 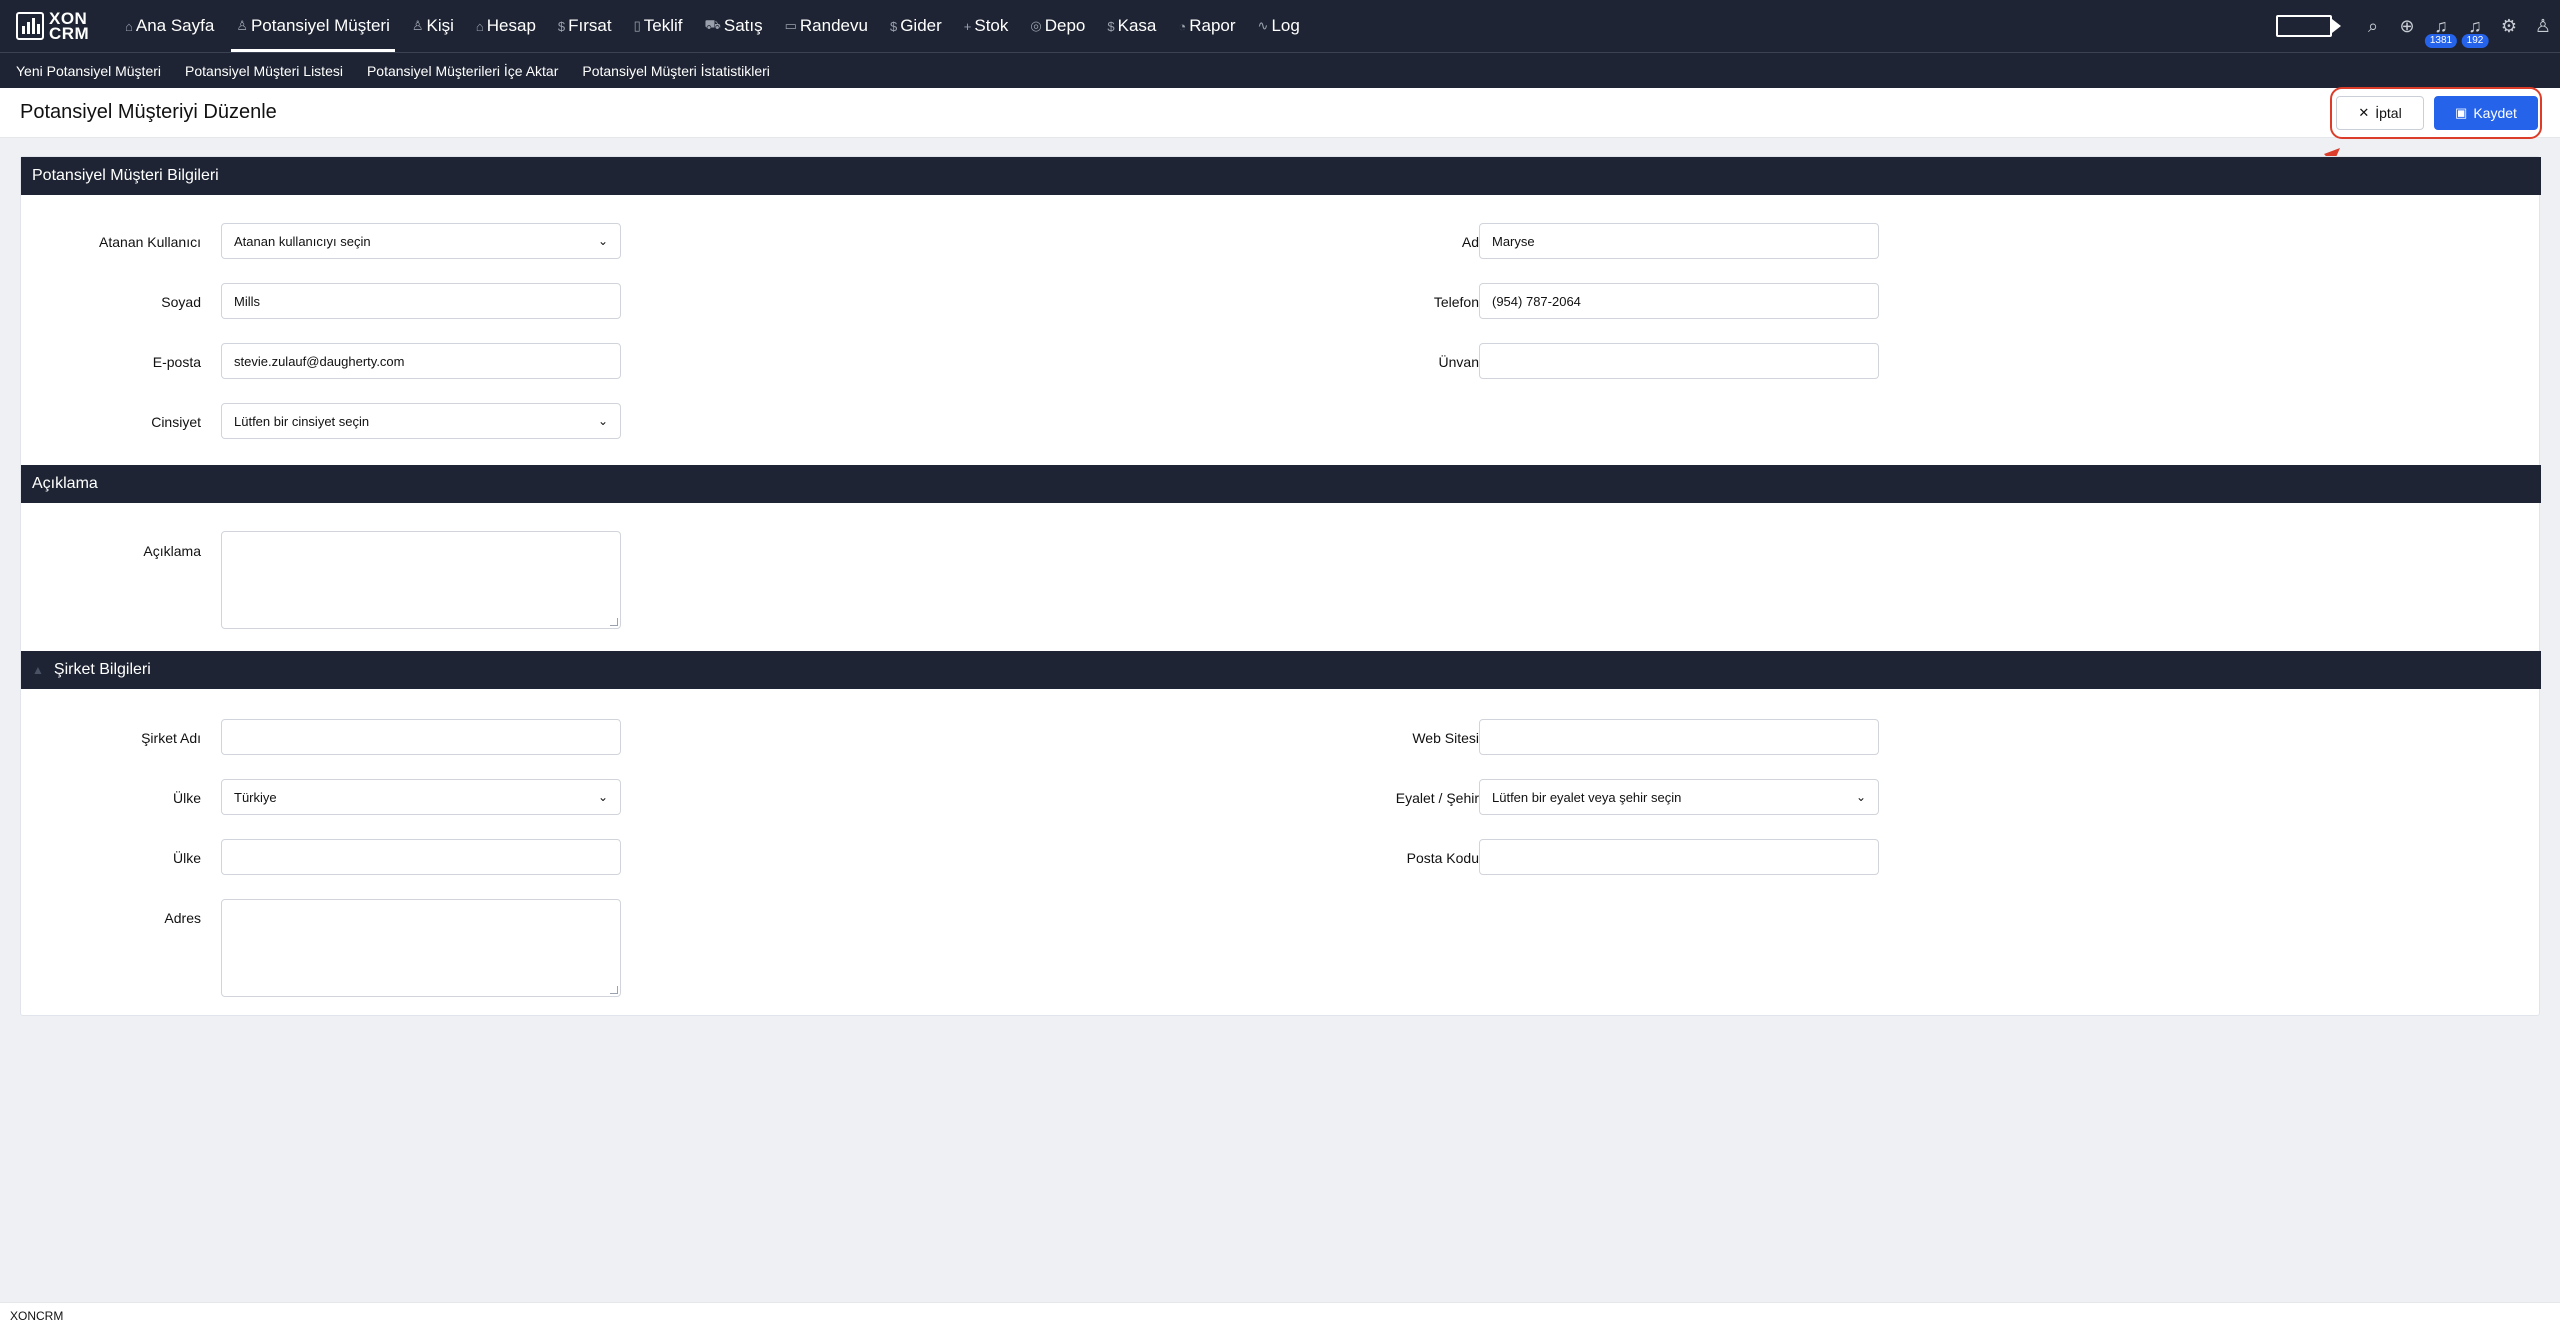 I want to click on nav-item-kişi: ♙ Kişi, so click(x=433, y=26).